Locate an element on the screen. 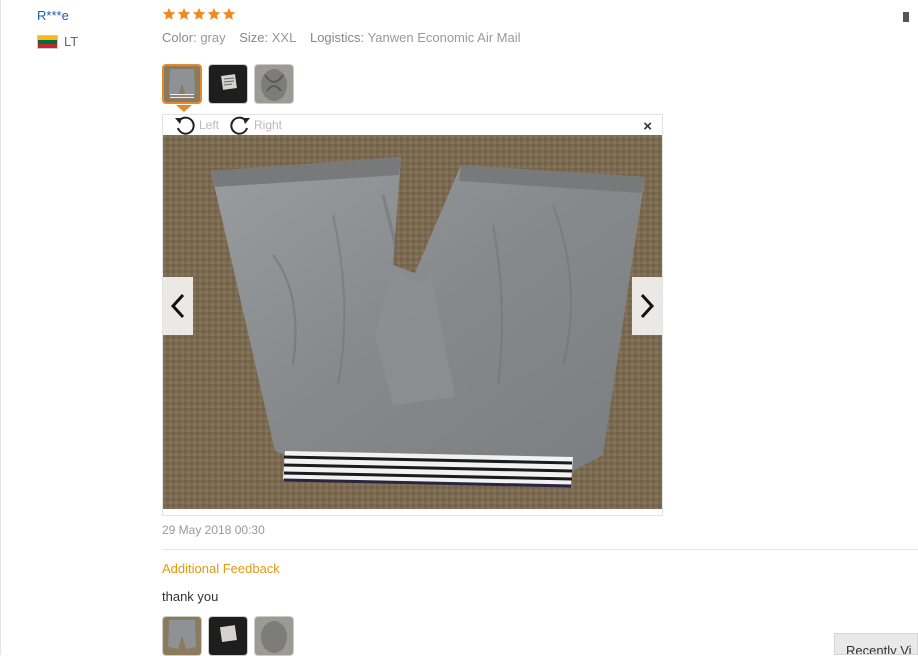  additional-feedback-heading: Additional Feedback is located at coordinates (221, 568).